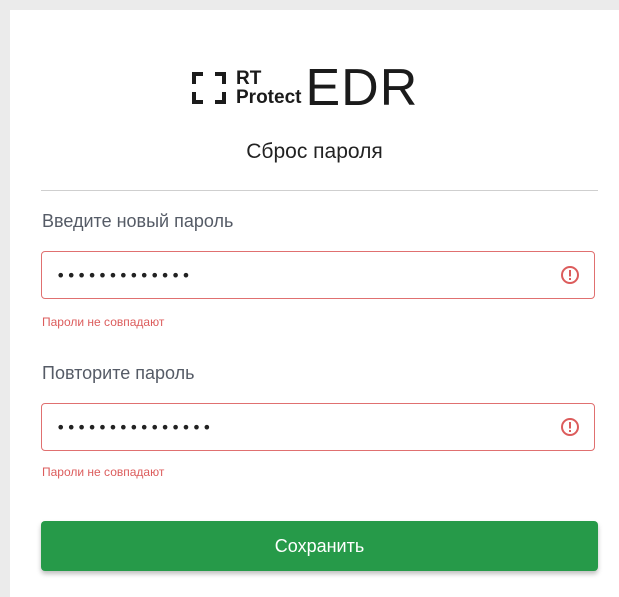 The width and height of the screenshot is (619, 597). Describe the element at coordinates (249, 78) in the screenshot. I see `logo-line-rt: RT` at that location.